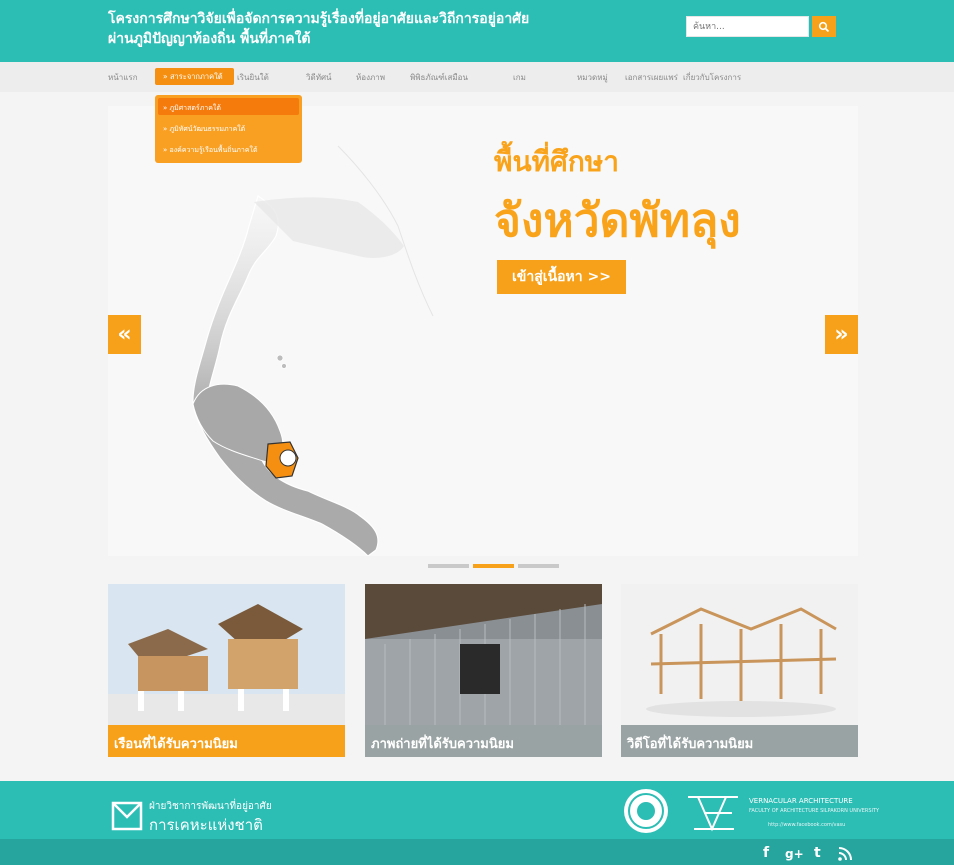  Describe the element at coordinates (712, 77) in the screenshot. I see `nav-about: เกี่ยวกับโครงการ` at that location.